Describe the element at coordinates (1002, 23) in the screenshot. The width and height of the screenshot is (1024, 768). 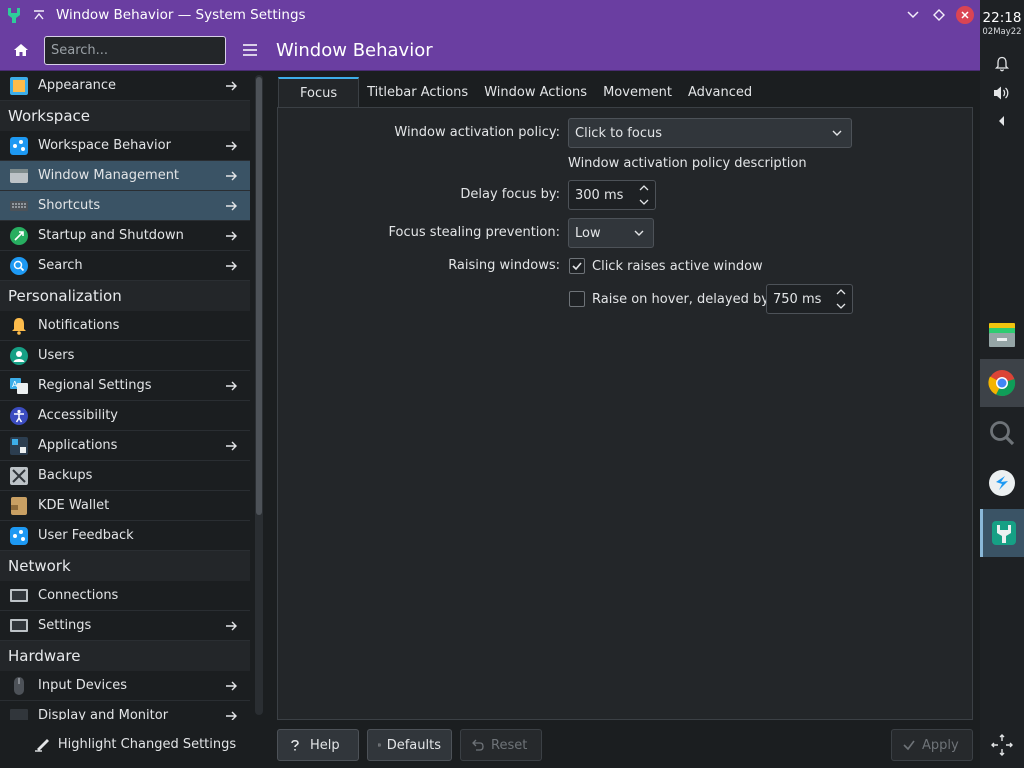
I see `digital-clock: 22:18 02May22` at that location.